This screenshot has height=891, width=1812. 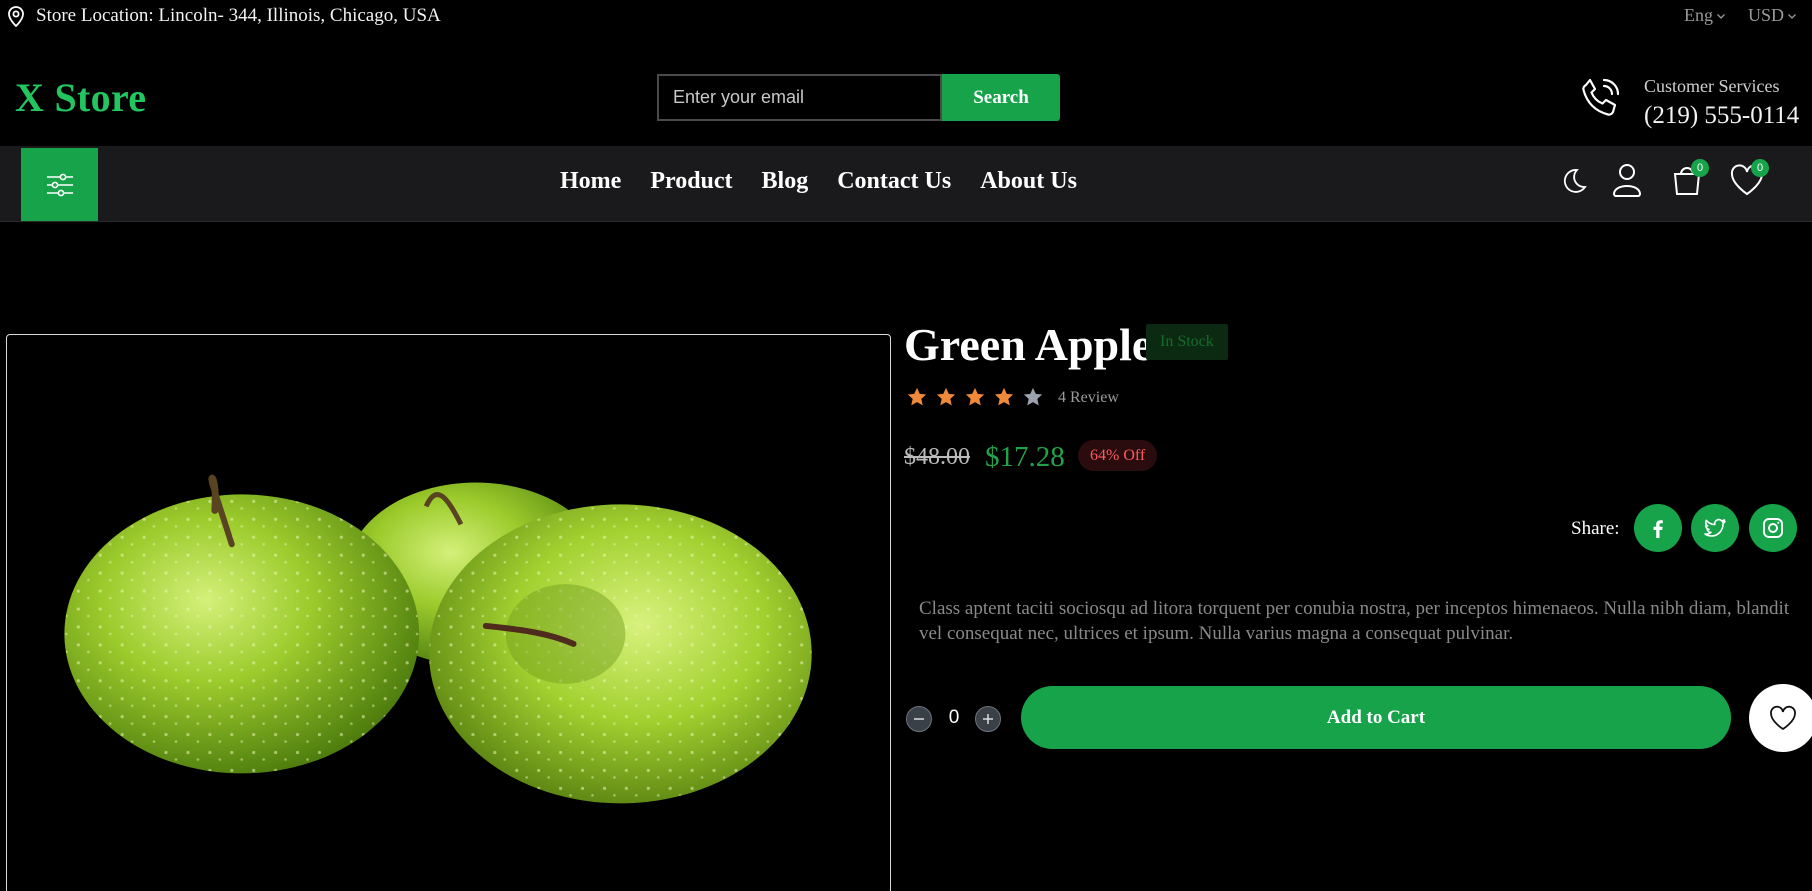 I want to click on add-to-wishlist-button, so click(x=1780, y=718).